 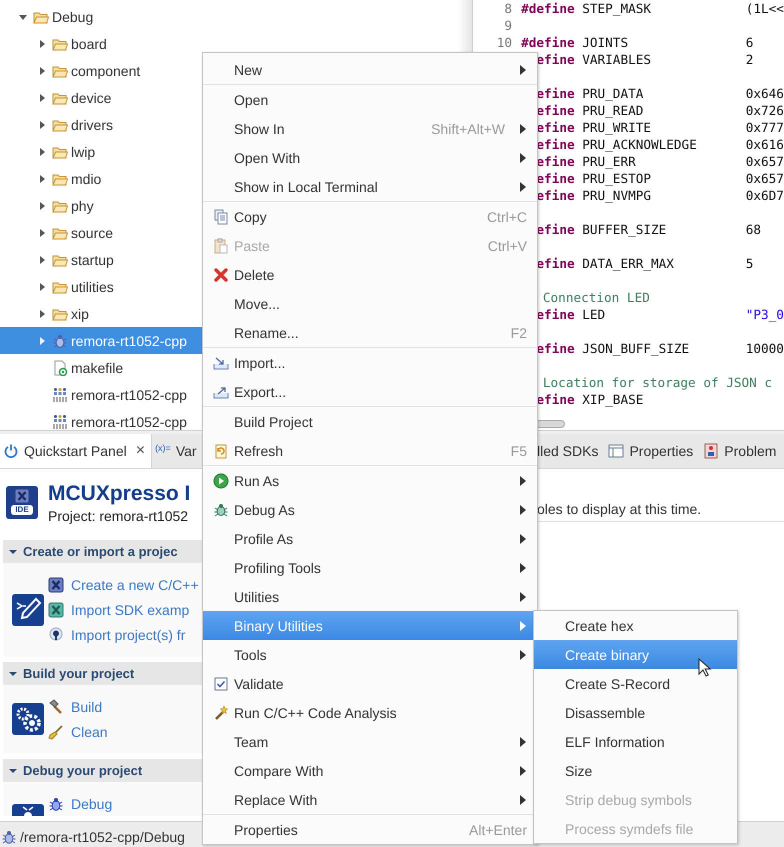 What do you see at coordinates (617, 8) in the screenshot?
I see `code-identifier: STEP_MASK` at bounding box center [617, 8].